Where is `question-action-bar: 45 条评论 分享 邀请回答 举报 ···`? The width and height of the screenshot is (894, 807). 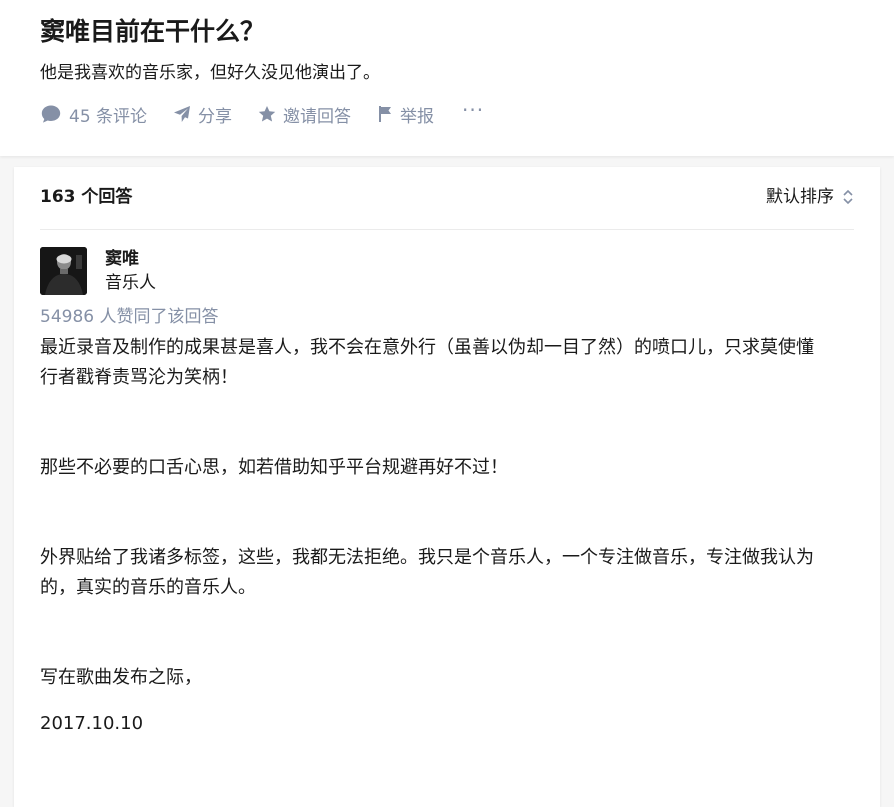 question-action-bar: 45 条评论 分享 邀请回答 举报 ··· is located at coordinates (262, 114).